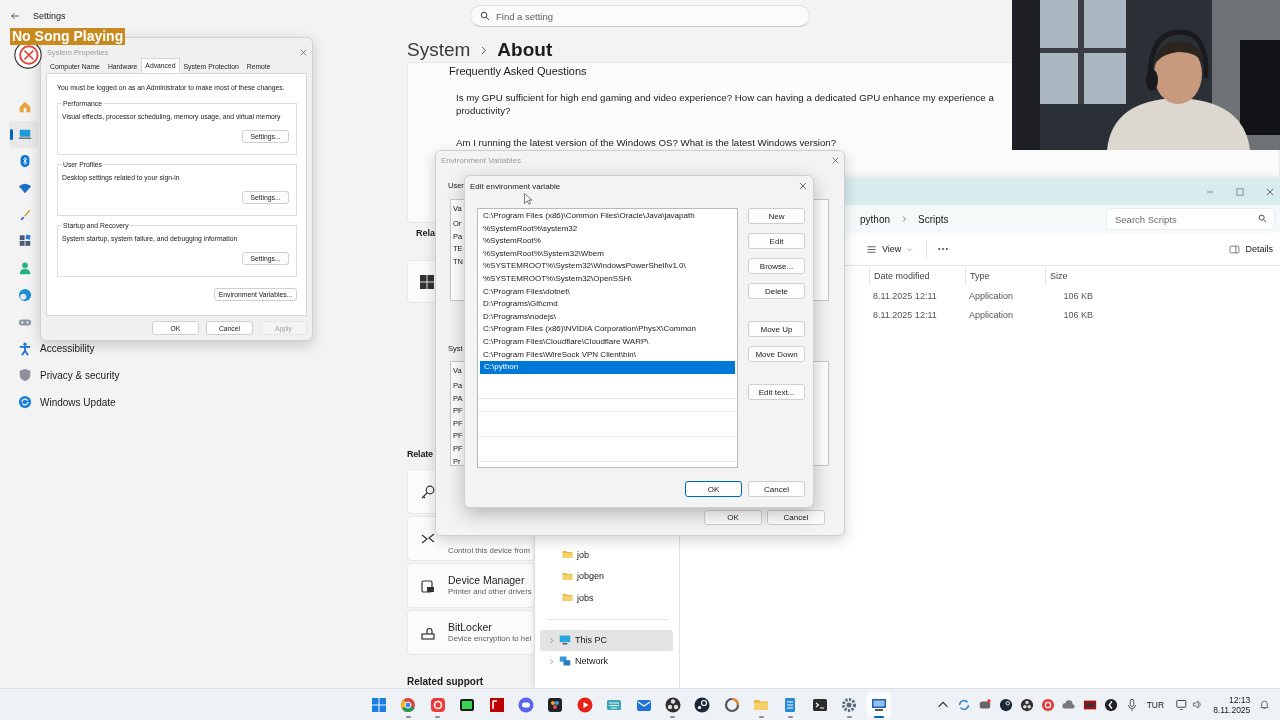 This screenshot has height=720, width=1280. I want to click on accessibility-icon, so click(25, 348).